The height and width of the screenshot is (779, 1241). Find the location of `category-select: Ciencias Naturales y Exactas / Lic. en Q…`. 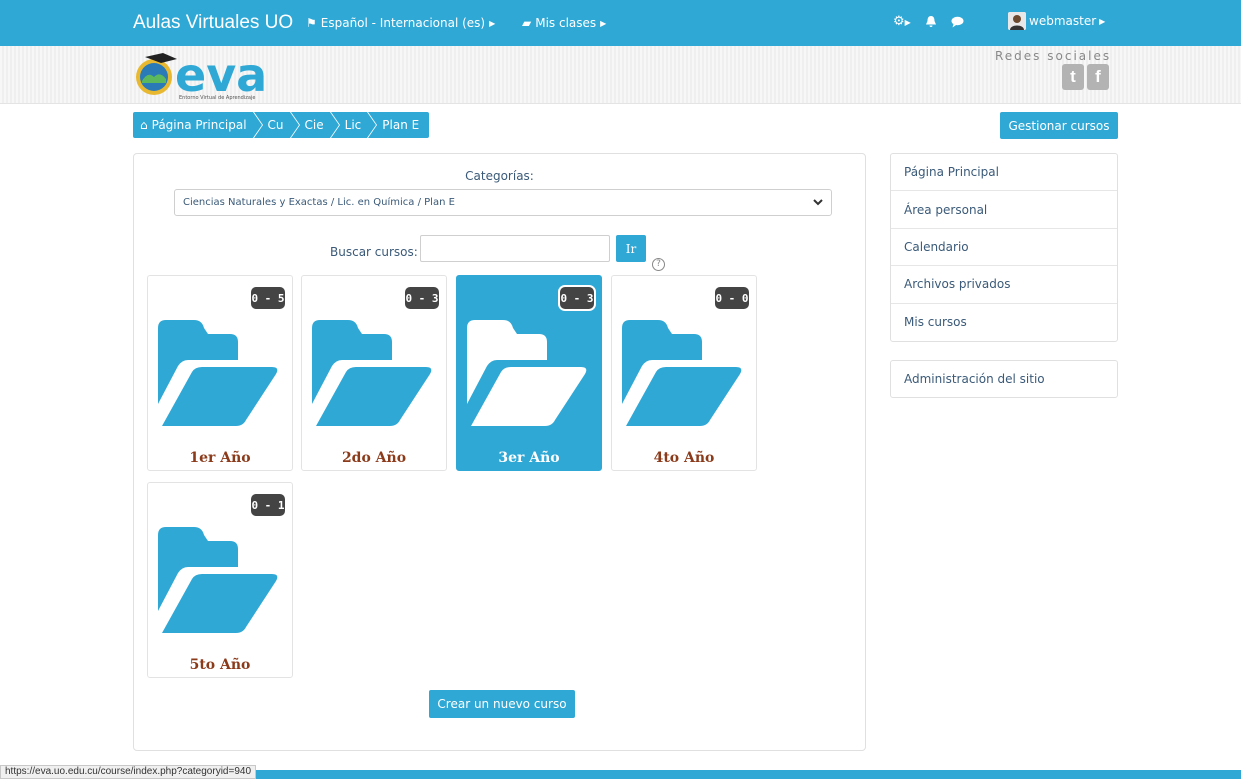

category-select: Ciencias Naturales y Exactas / Lic. en Q… is located at coordinates (503, 202).